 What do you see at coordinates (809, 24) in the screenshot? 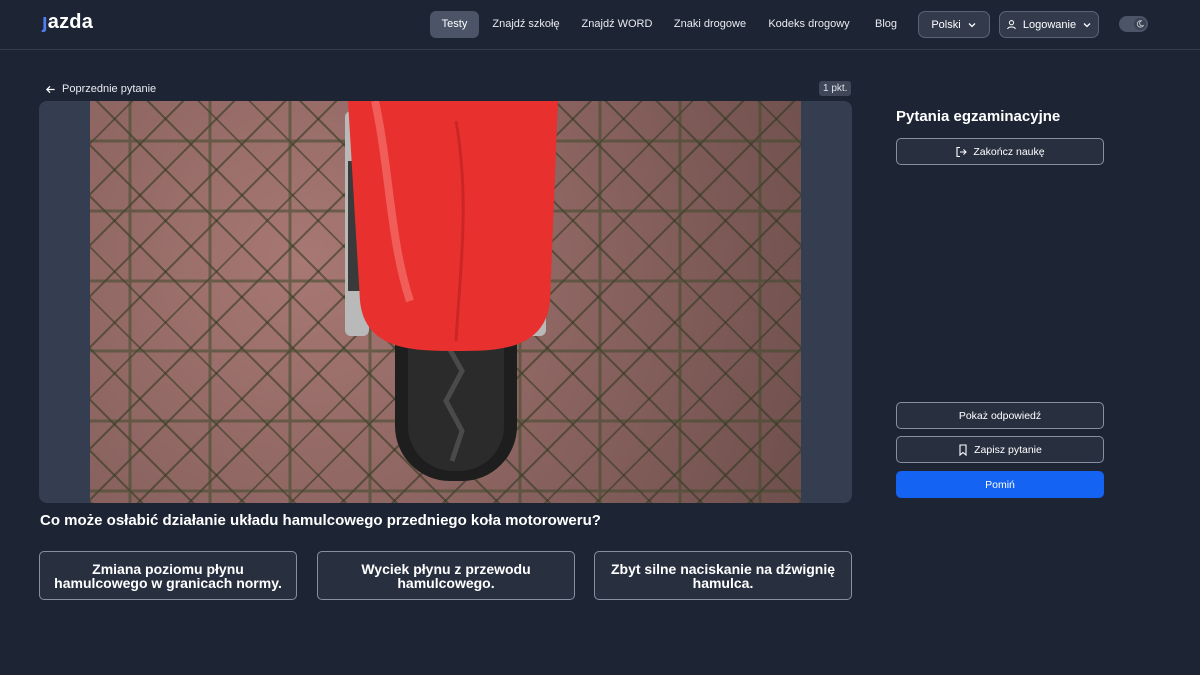
I see `nav-traffic-code: Kodeks drogowy` at bounding box center [809, 24].